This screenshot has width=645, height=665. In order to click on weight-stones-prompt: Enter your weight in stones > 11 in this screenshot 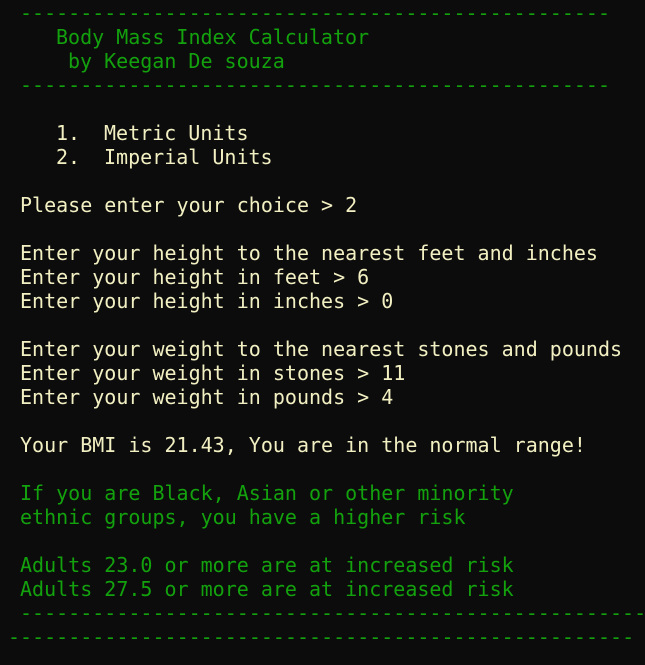, I will do `click(213, 373)`.